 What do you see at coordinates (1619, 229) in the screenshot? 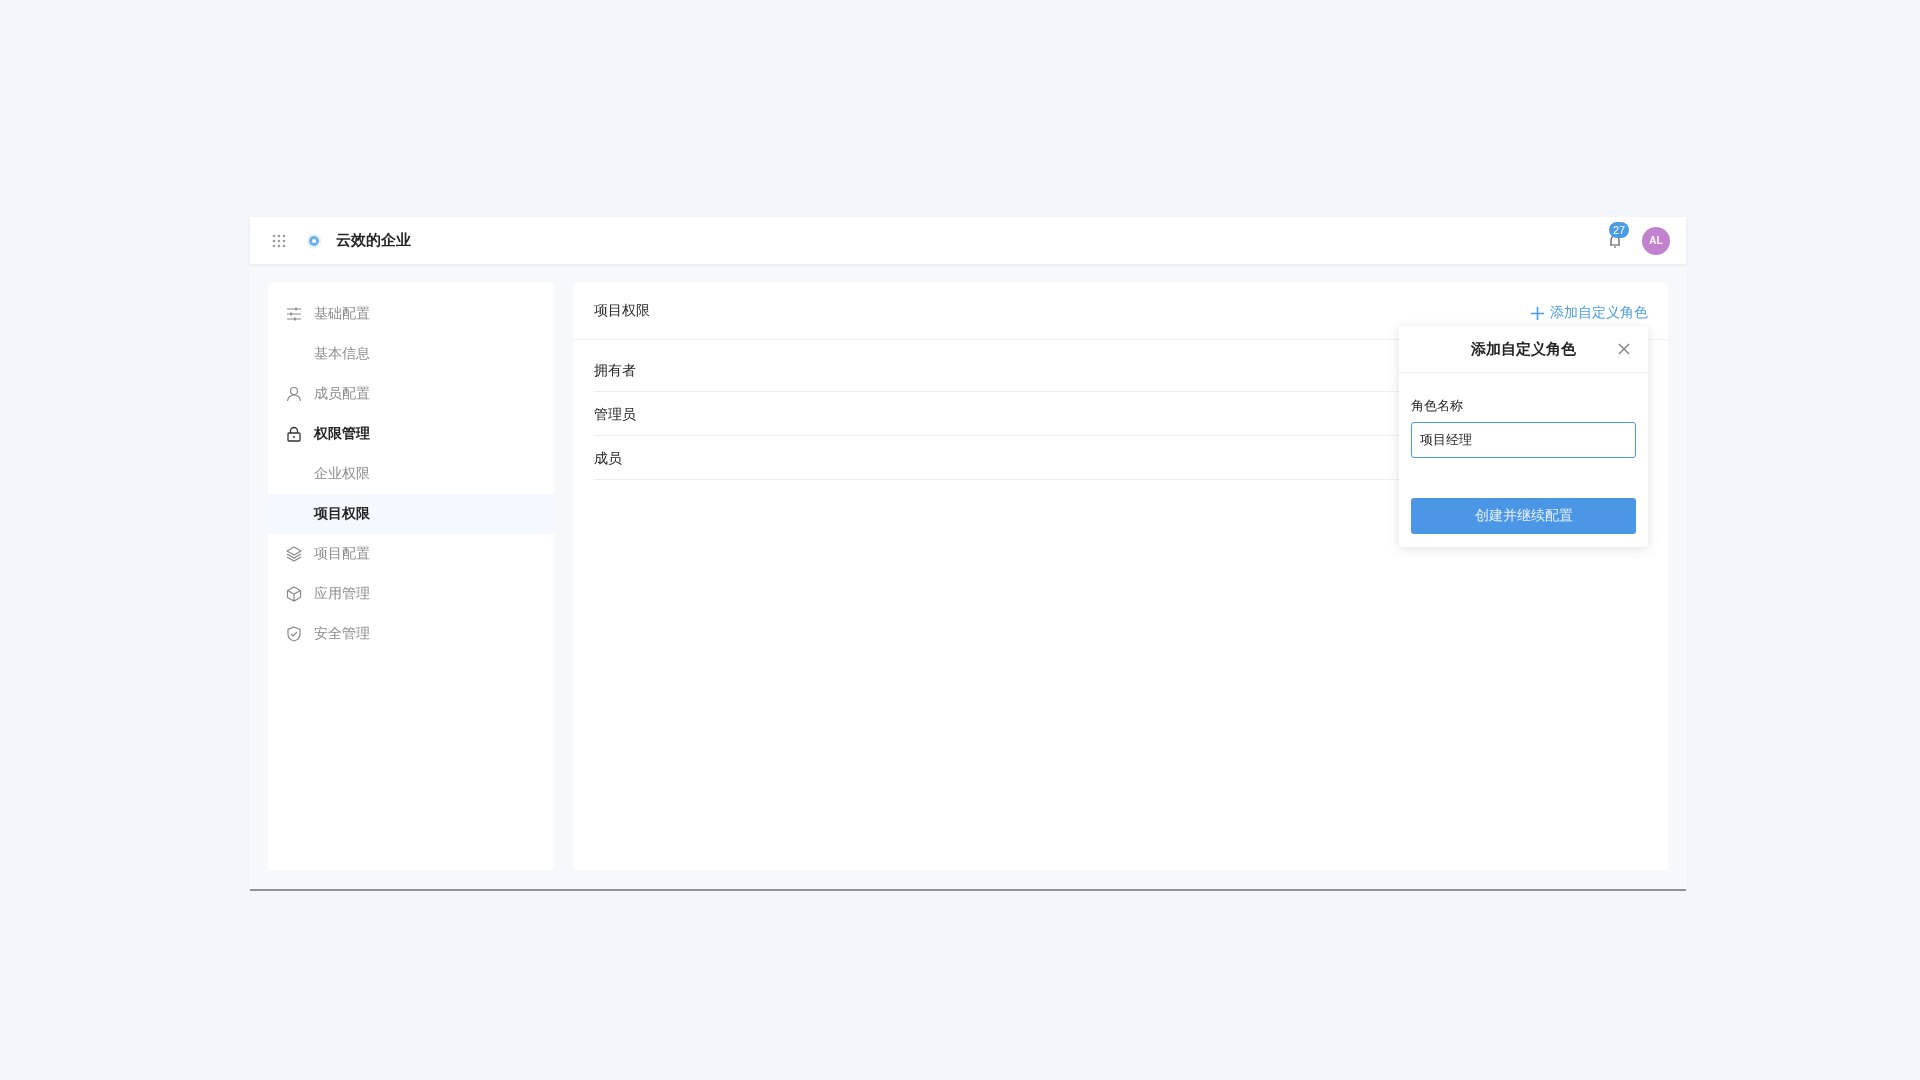
I see `notification-badge: 27` at bounding box center [1619, 229].